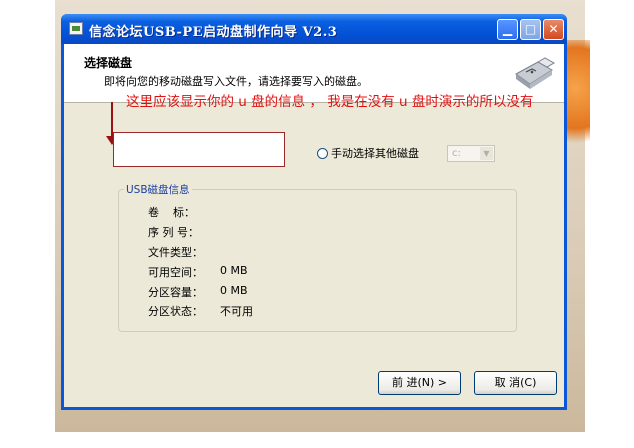  Describe the element at coordinates (578, 100) in the screenshot. I see `desktop-decoration` at that location.